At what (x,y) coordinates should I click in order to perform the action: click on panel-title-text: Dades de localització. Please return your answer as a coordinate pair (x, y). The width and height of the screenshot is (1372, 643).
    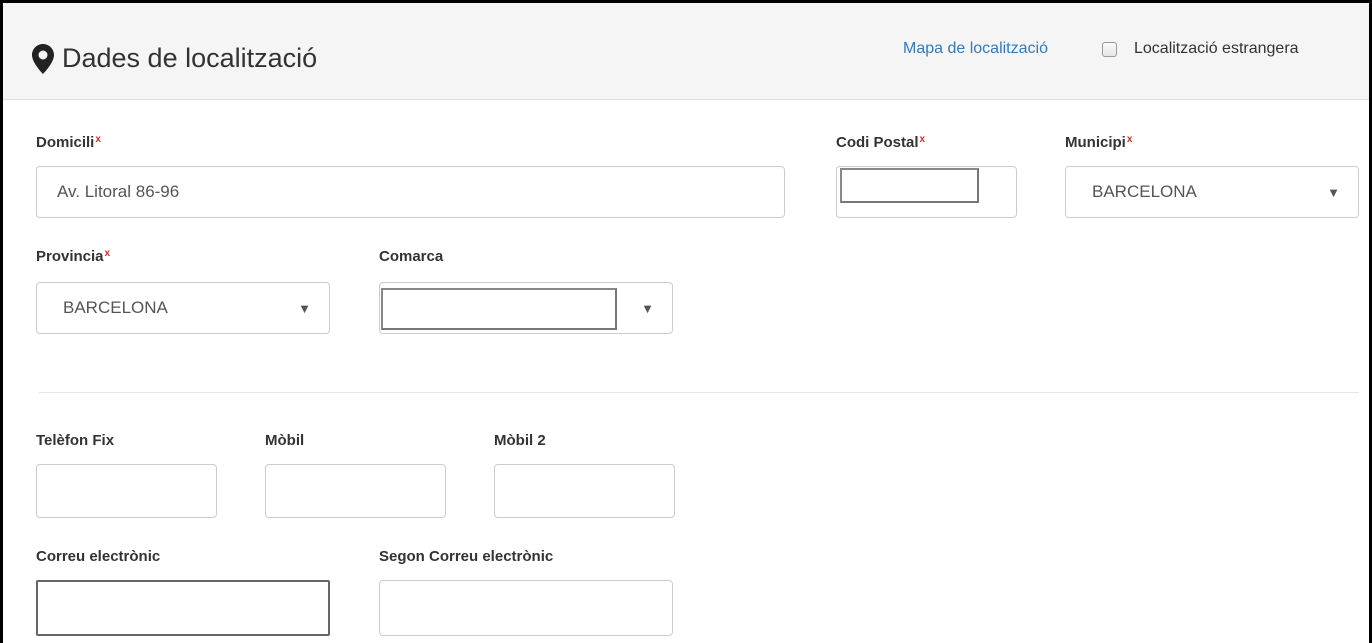
    Looking at the image, I should click on (190, 58).